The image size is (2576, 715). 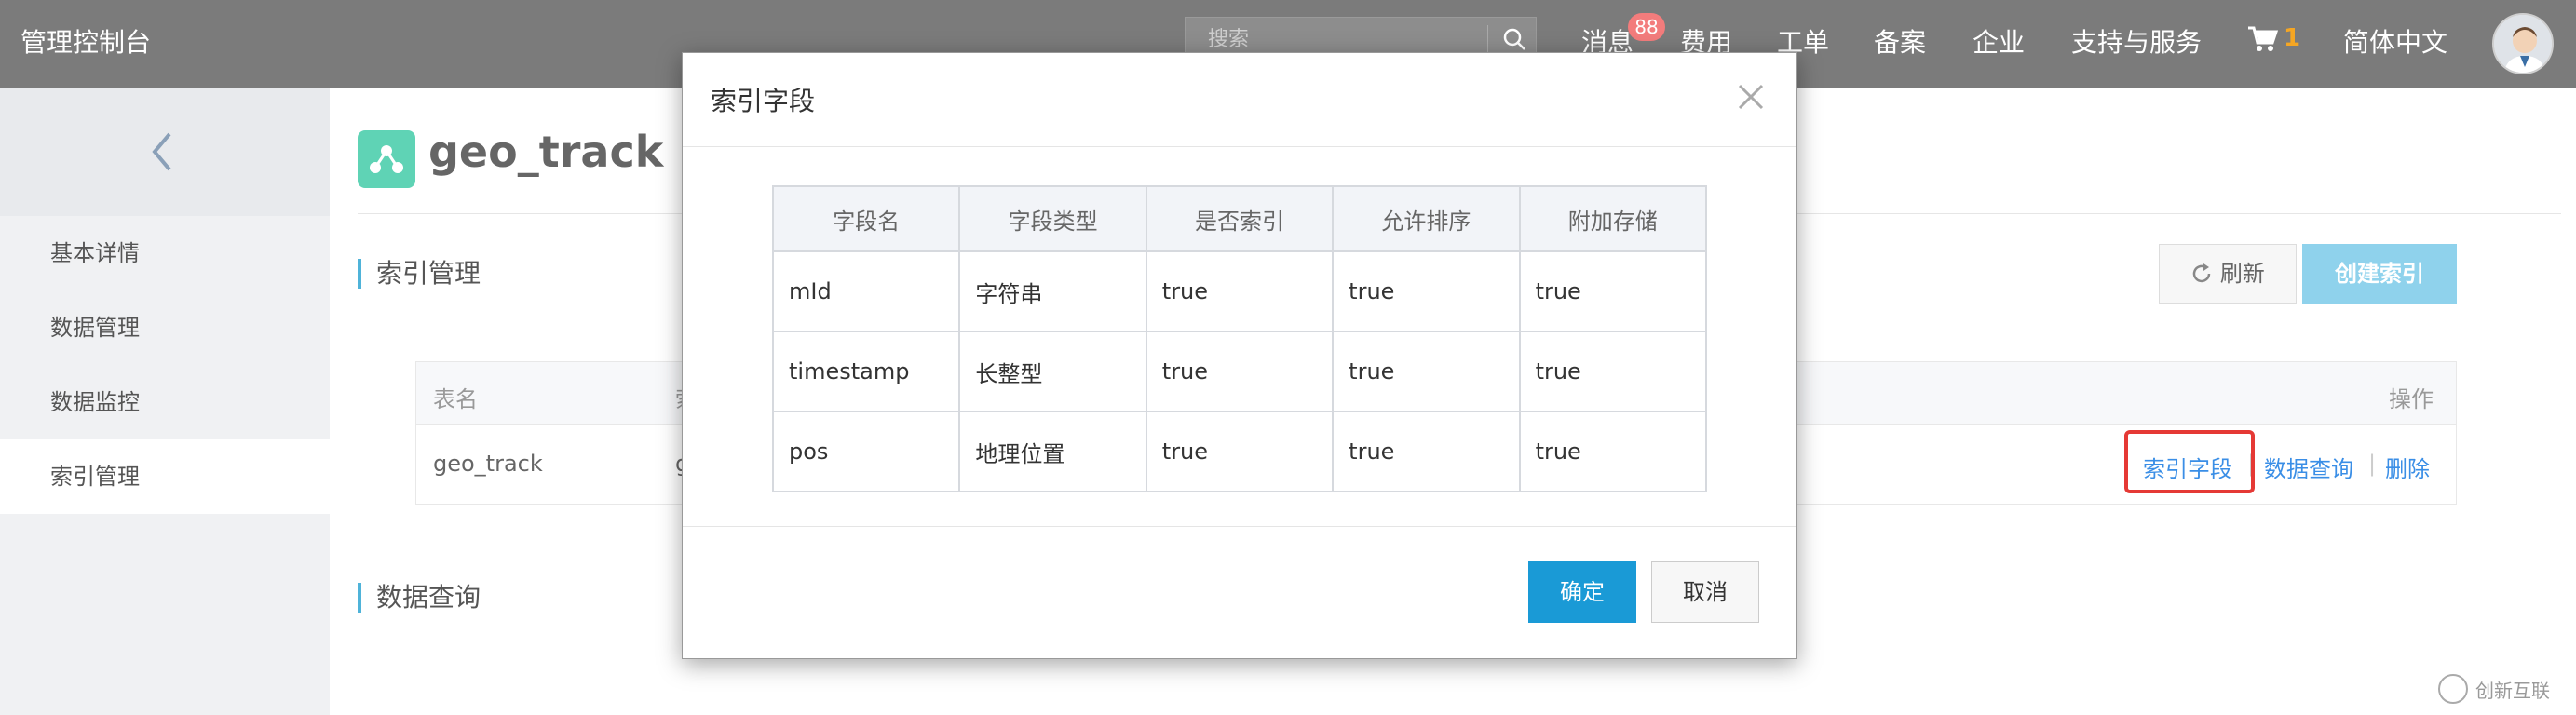 I want to click on column-header-field-type: 字段类型, so click(x=1052, y=219).